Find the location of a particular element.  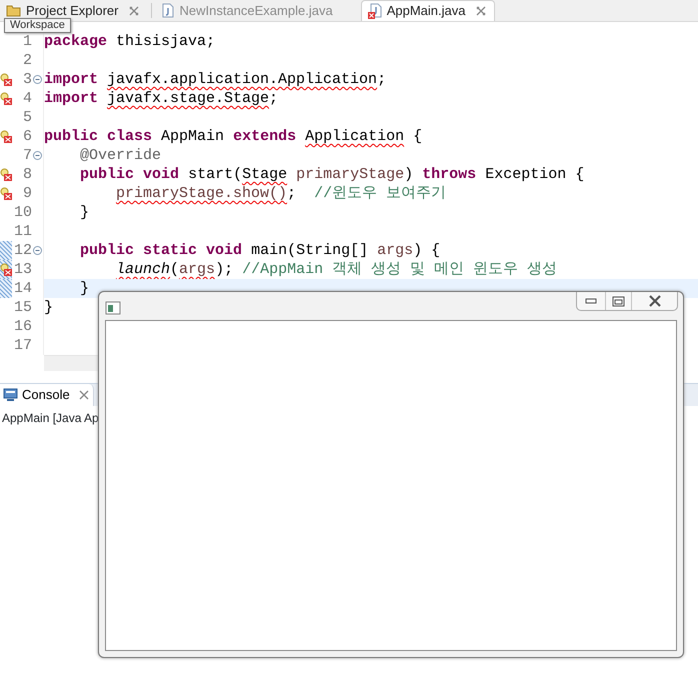

code-line: public void start(Stage primaryStage) throws Exception { is located at coordinates (331, 174).